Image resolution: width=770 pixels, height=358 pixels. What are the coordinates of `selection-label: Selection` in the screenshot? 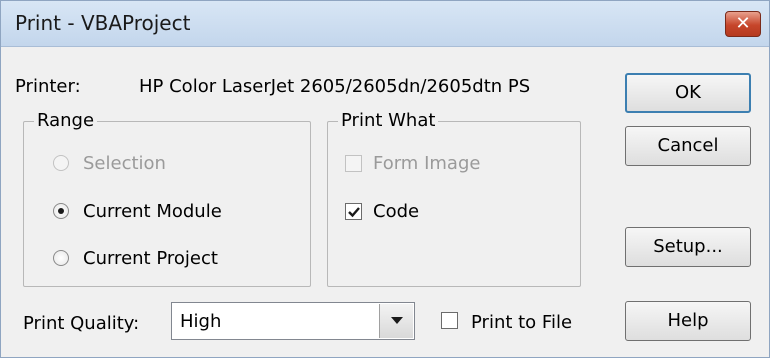 It's located at (124, 163).